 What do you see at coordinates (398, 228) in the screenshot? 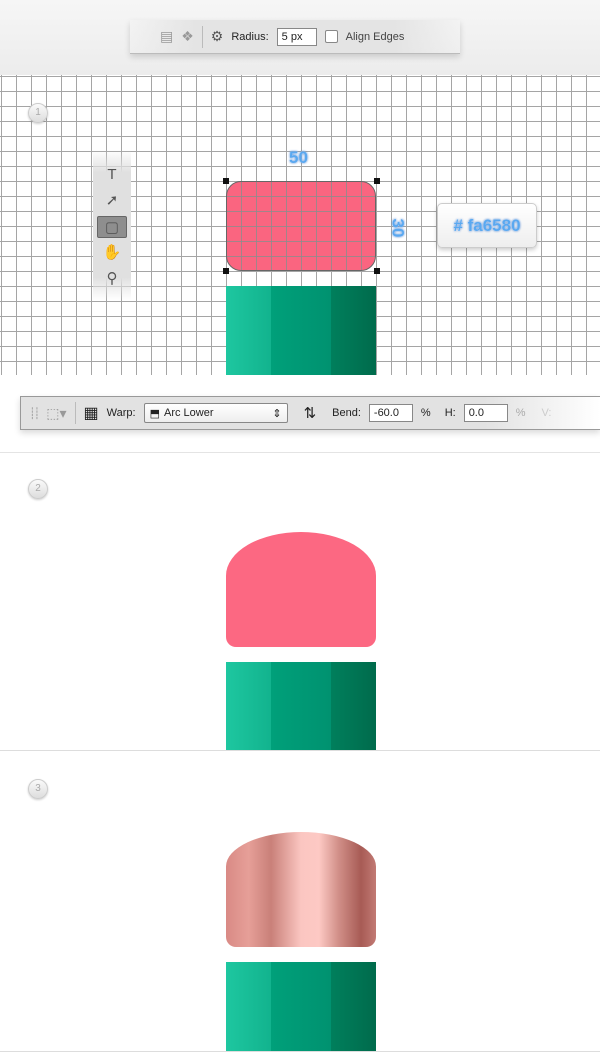
I see `height-annotation: 30` at bounding box center [398, 228].